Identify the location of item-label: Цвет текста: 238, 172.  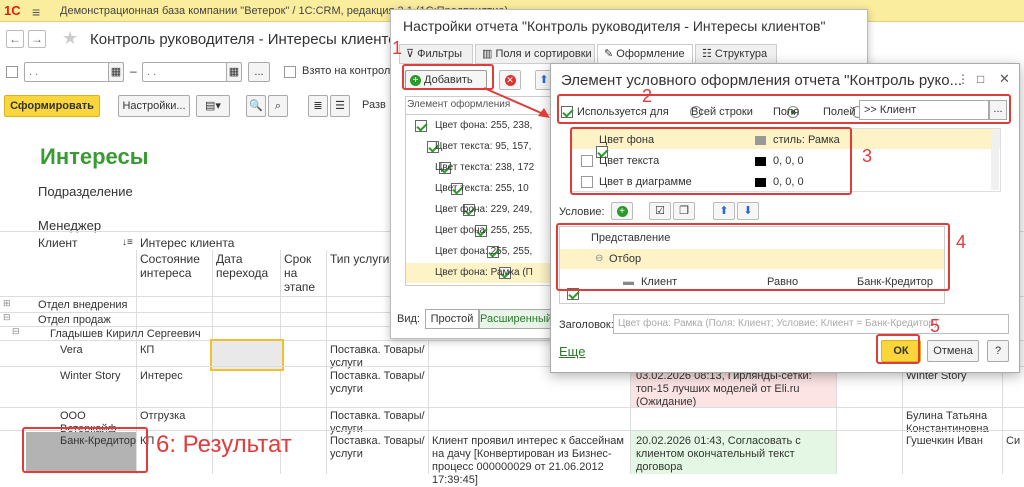
(485, 167).